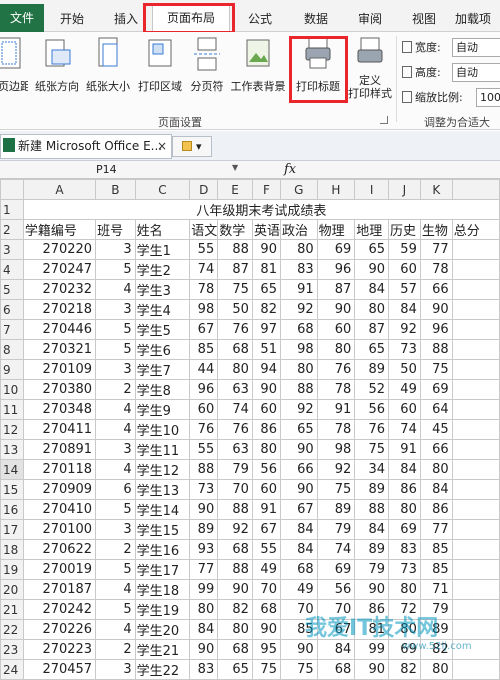 Image resolution: width=500 pixels, height=680 pixels. Describe the element at coordinates (126, 19) in the screenshot. I see `tab-insert: 插入` at that location.